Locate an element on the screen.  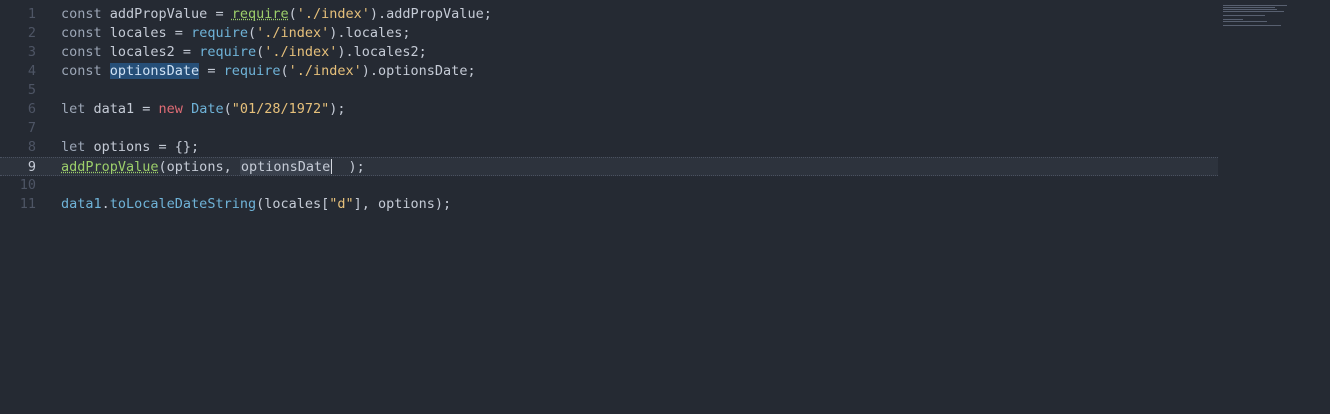
code-line: 8 let options = {}; is located at coordinates (609, 147).